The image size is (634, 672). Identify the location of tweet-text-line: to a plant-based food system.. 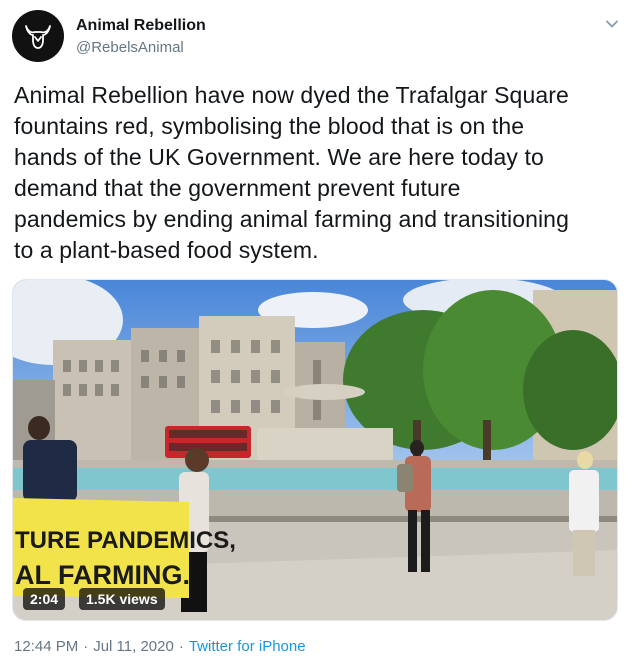
(166, 250).